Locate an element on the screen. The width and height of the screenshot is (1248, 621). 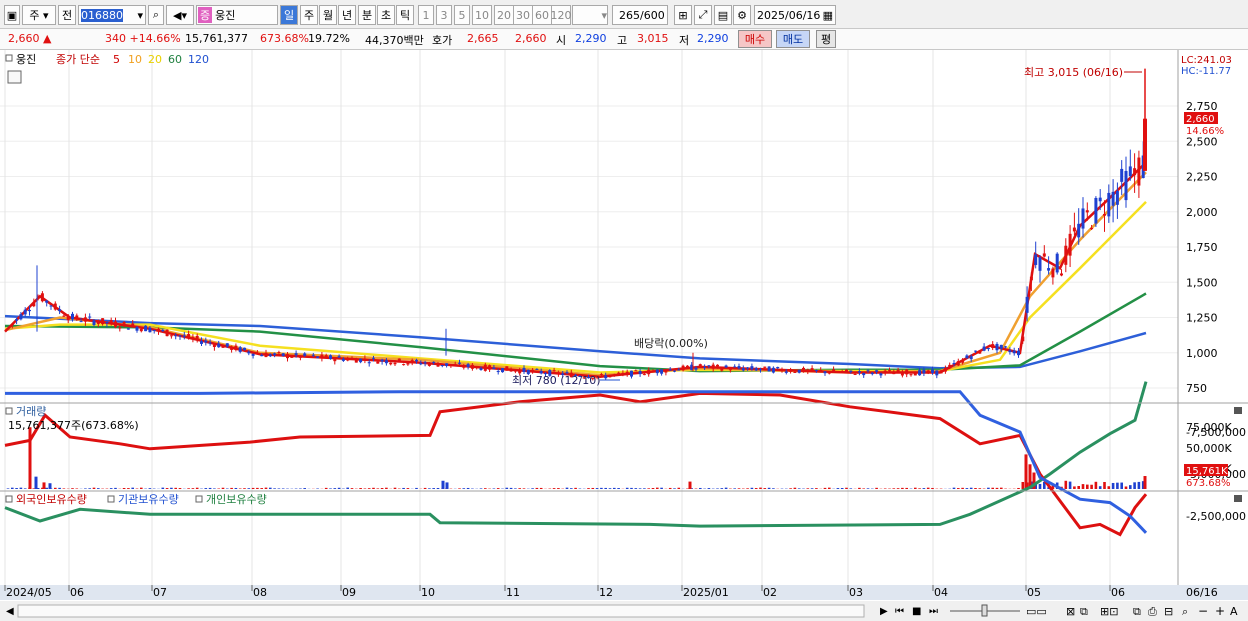
search-icon: ⌕ is located at coordinates (156, 15).